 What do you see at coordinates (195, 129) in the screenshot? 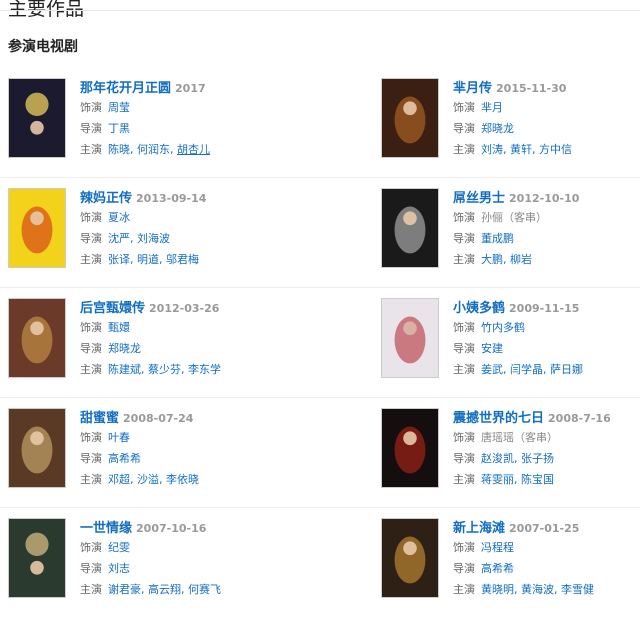
I see `director-line: 导演 丁黑` at bounding box center [195, 129].